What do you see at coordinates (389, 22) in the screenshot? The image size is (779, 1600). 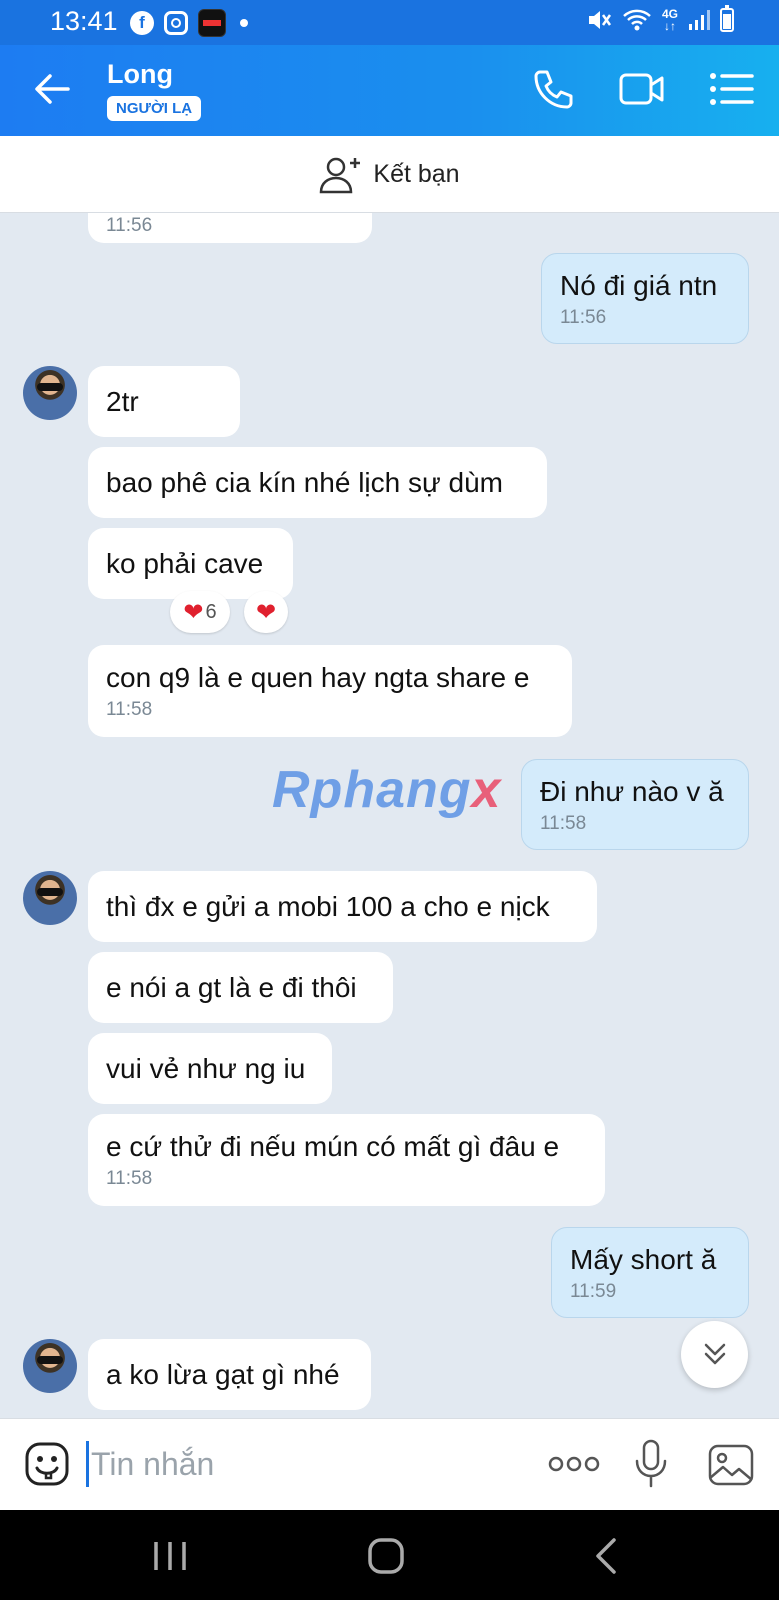 I see `status-bar: 13:41 f 4G ↓↑` at bounding box center [389, 22].